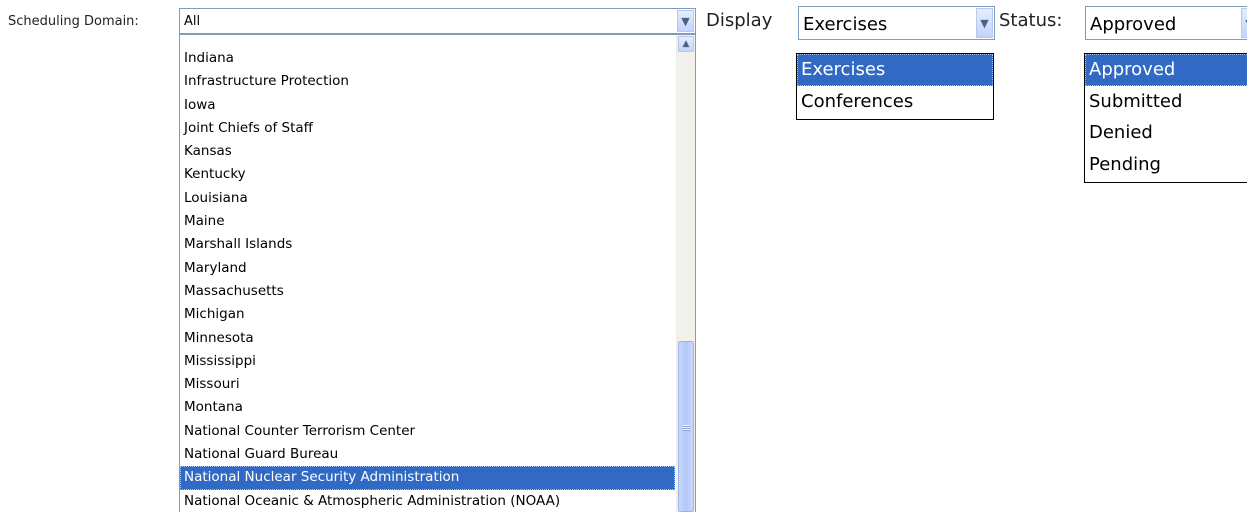  I want to click on scheduling-option: Missouri, so click(427, 384).